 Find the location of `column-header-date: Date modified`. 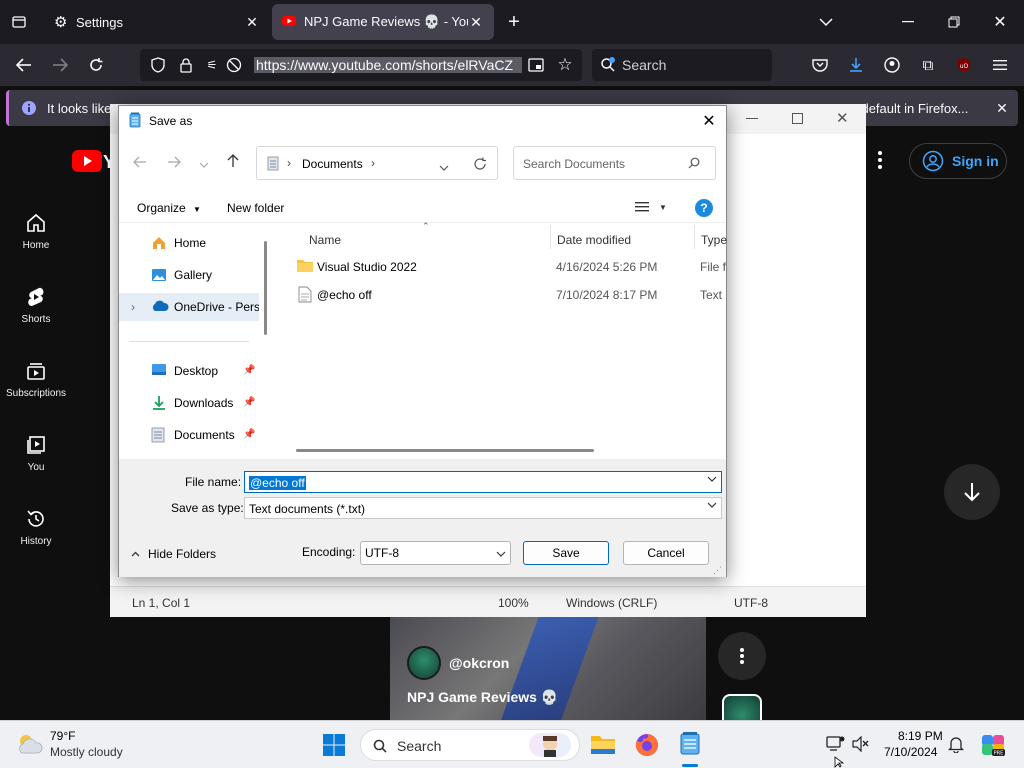

column-header-date: Date modified is located at coordinates (594, 240).